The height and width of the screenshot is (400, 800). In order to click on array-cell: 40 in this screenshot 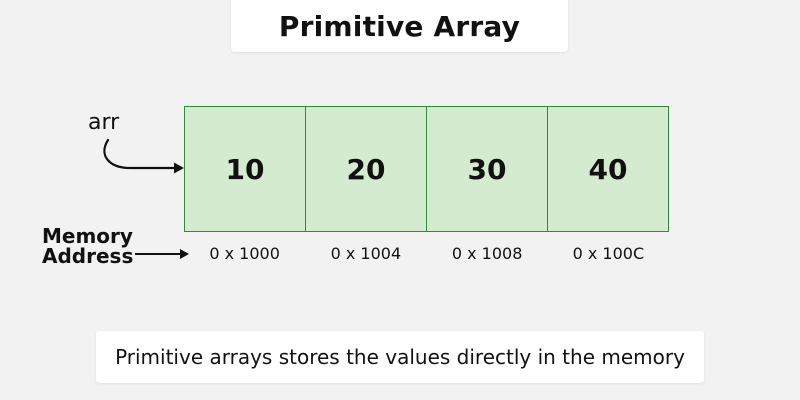, I will do `click(608, 169)`.